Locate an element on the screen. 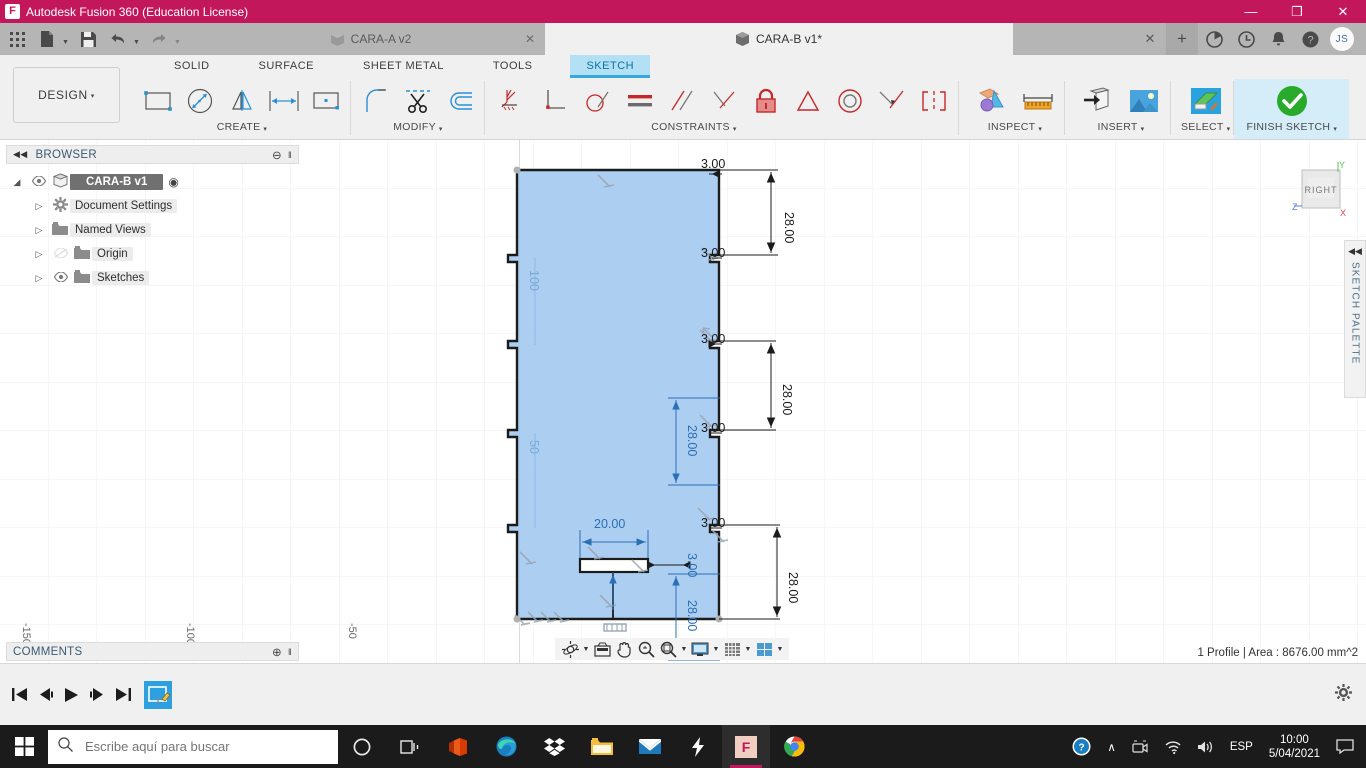 The height and width of the screenshot is (768, 1366). grid-caret-icon: ▼ is located at coordinates (748, 649).